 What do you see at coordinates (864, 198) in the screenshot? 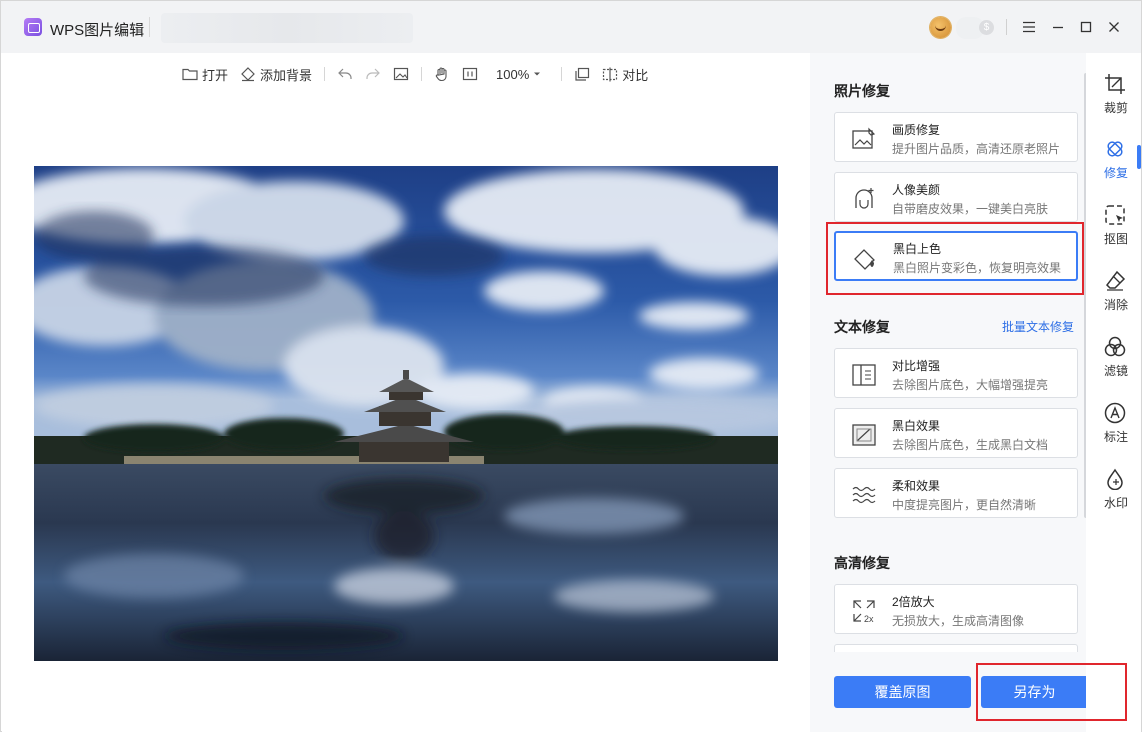
I see `portrait-beauty-icon` at bounding box center [864, 198].